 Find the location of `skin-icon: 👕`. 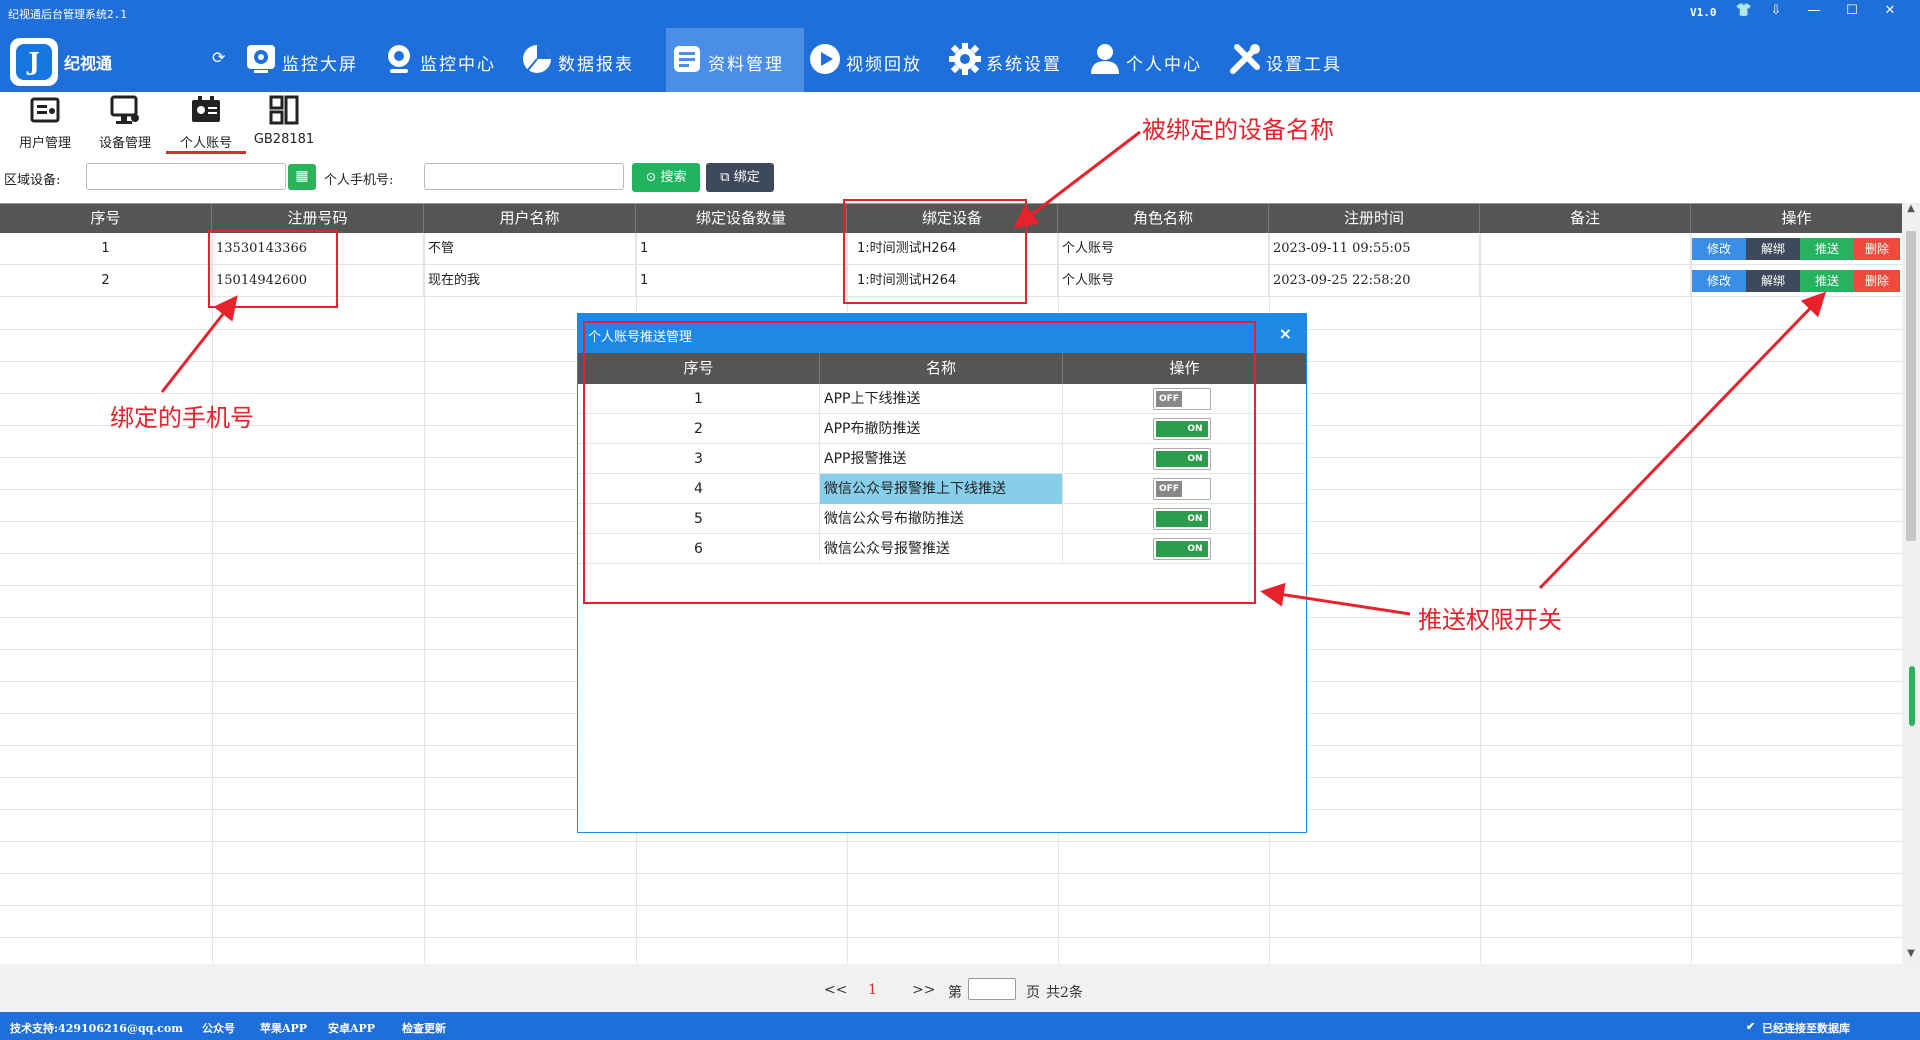

skin-icon: 👕 is located at coordinates (1744, 12).